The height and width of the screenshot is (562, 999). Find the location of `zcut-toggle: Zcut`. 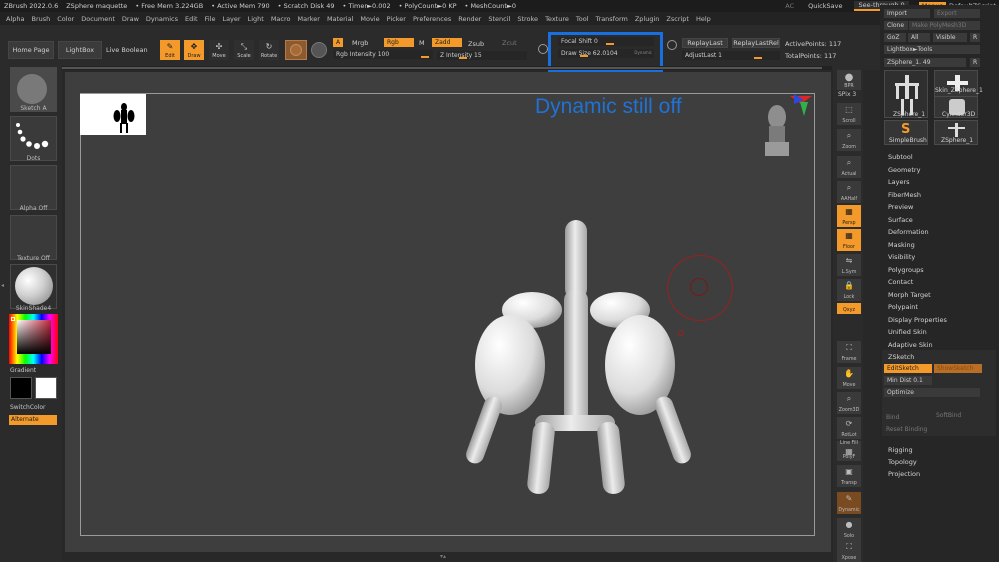

zcut-toggle: Zcut is located at coordinates (509, 43).